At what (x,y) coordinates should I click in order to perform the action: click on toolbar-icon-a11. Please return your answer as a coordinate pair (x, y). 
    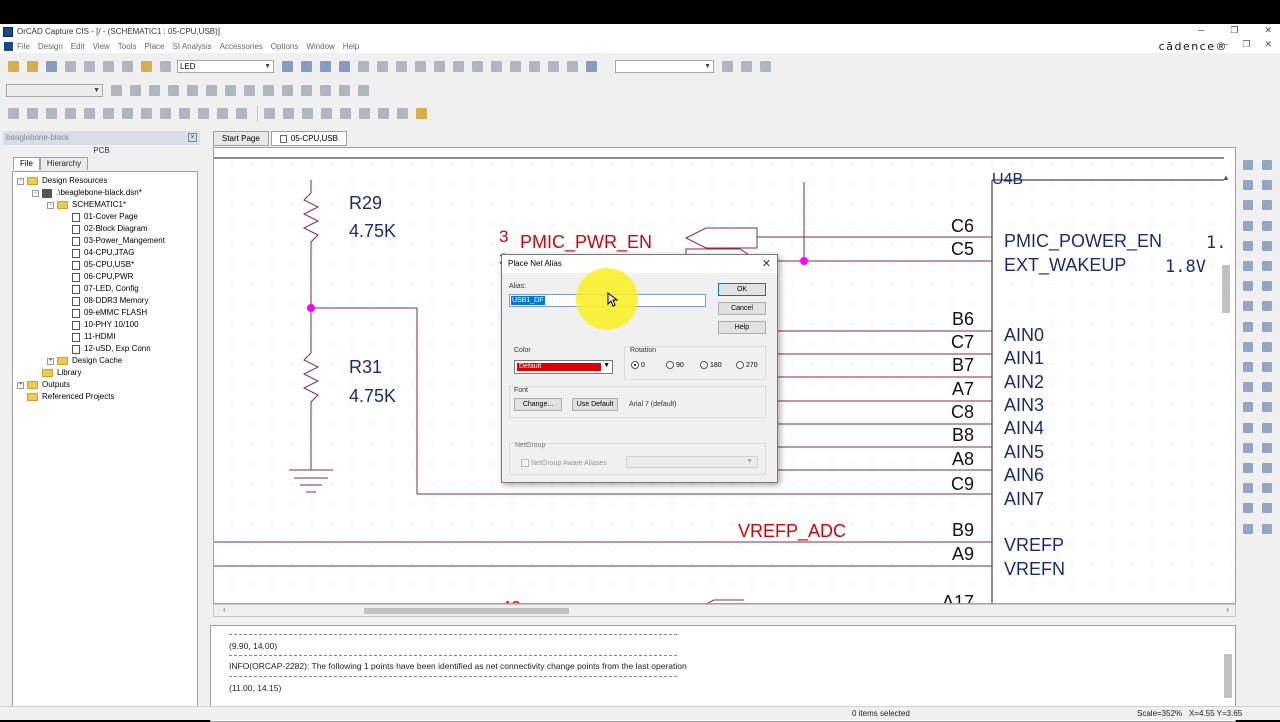
    Looking at the image, I should click on (203, 113).